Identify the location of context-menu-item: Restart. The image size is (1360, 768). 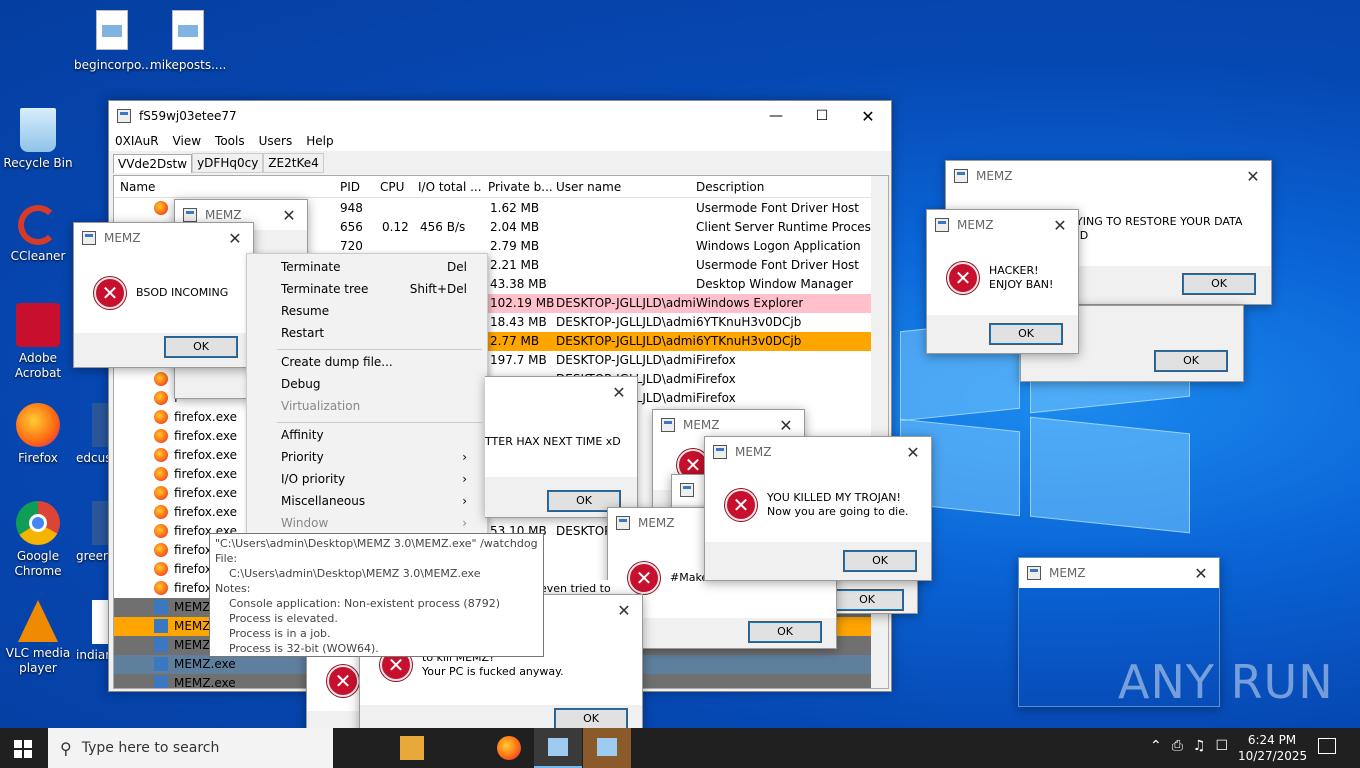
(367, 333).